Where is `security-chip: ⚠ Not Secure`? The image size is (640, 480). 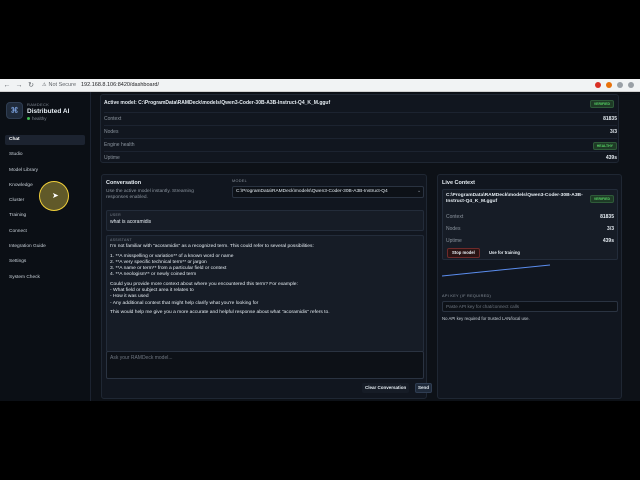
security-chip: ⚠ Not Secure is located at coordinates (59, 85).